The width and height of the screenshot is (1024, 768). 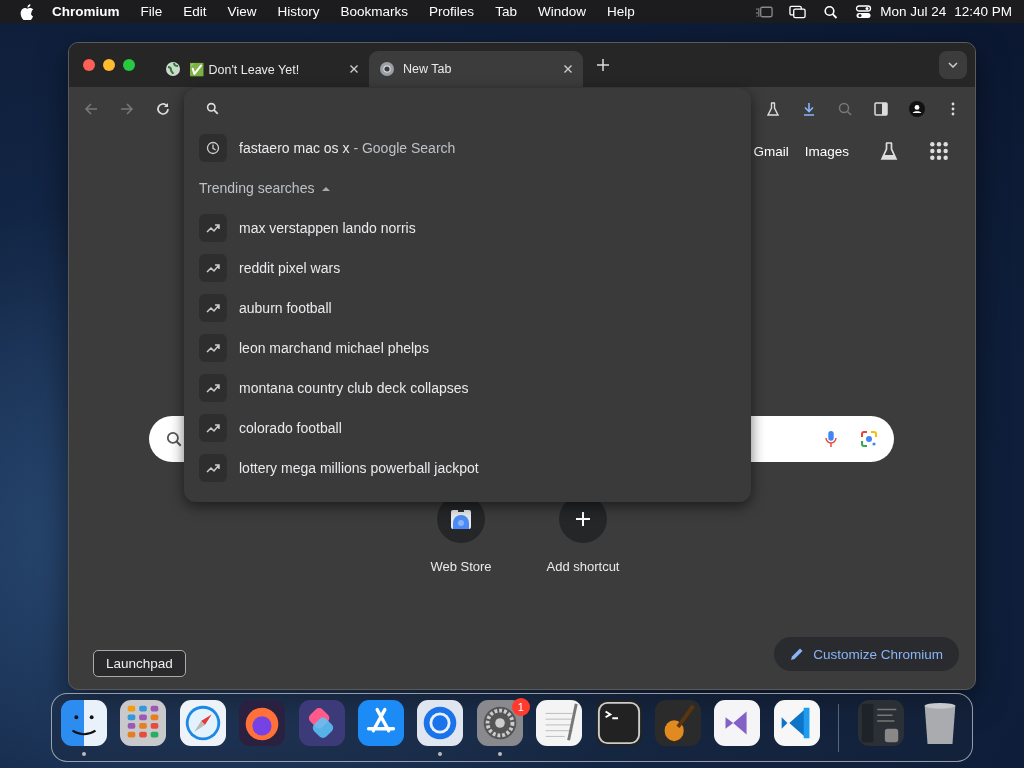 What do you see at coordinates (520, 706) in the screenshot?
I see `notification-badge: 1` at bounding box center [520, 706].